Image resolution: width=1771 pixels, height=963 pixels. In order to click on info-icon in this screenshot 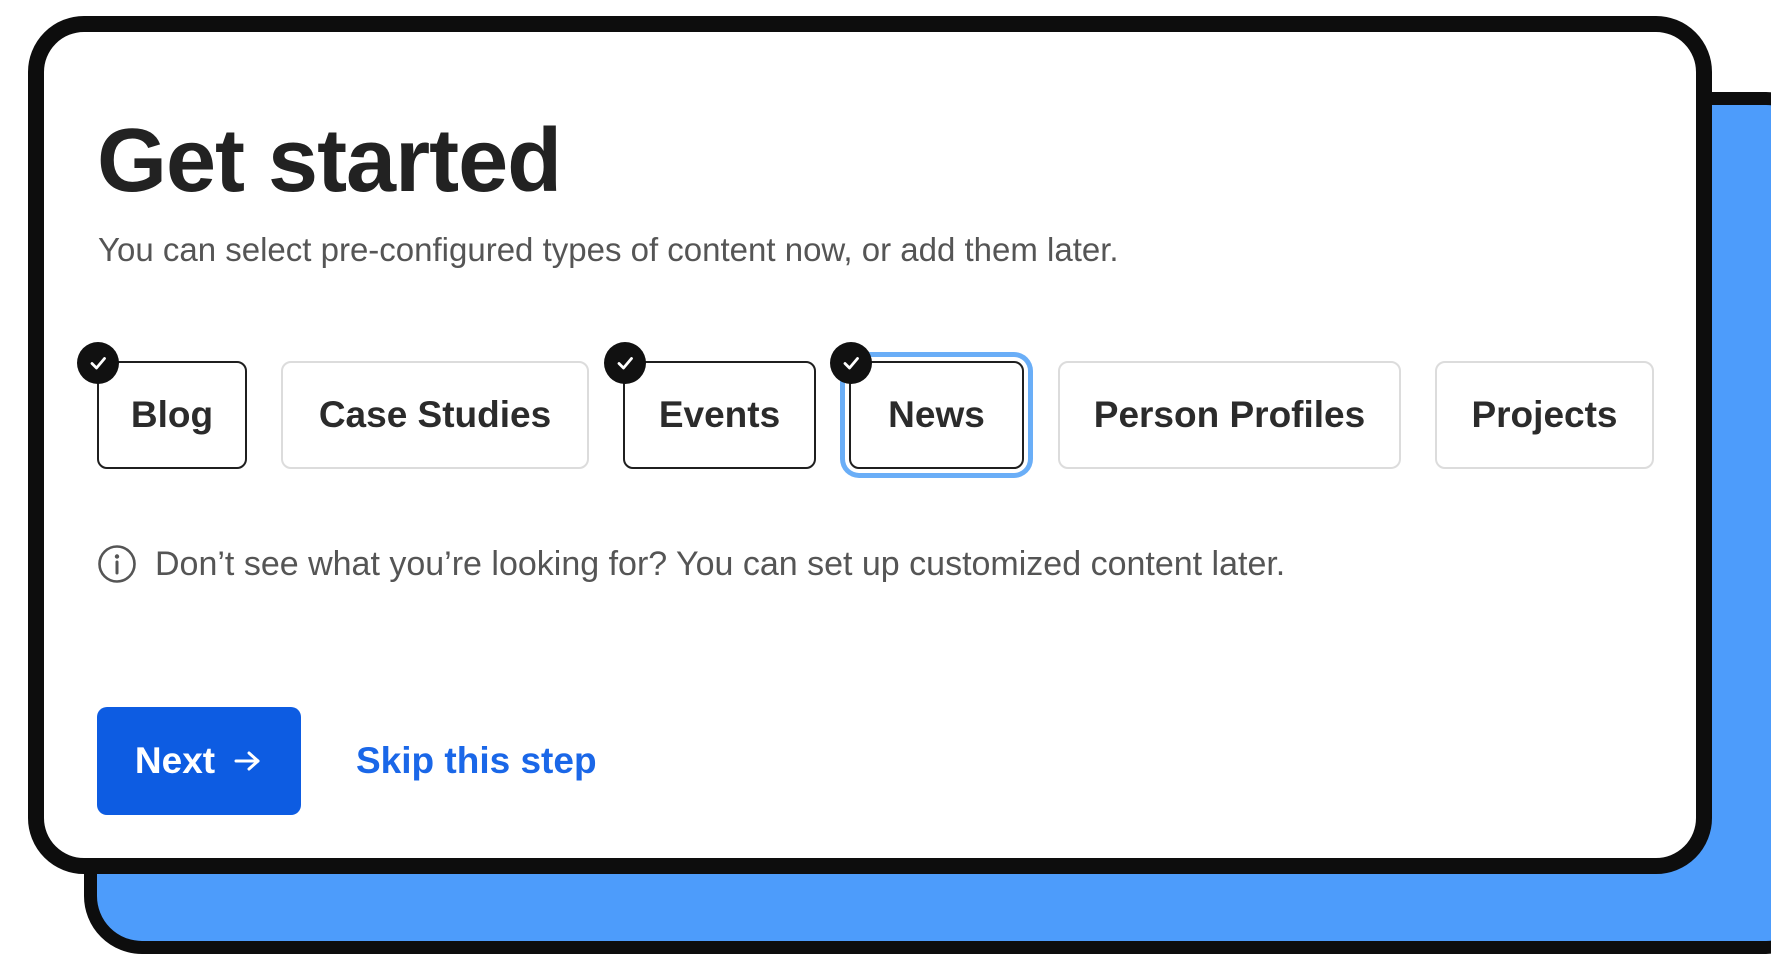, I will do `click(117, 564)`.